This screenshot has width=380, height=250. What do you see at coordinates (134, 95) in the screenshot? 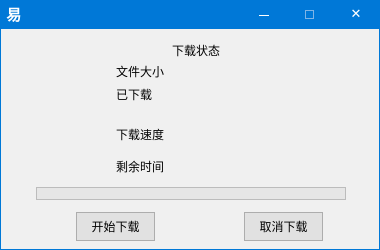
I see `downloaded-label: 已下载` at bounding box center [134, 95].